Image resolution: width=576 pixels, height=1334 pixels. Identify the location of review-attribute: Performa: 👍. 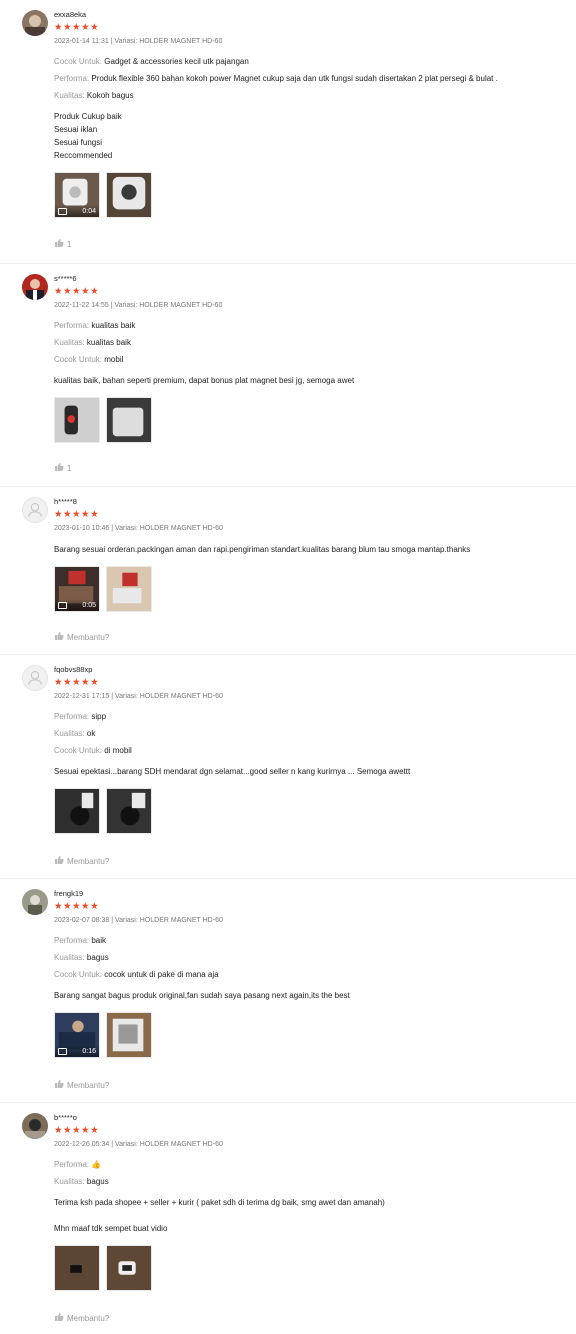
(310, 1165).